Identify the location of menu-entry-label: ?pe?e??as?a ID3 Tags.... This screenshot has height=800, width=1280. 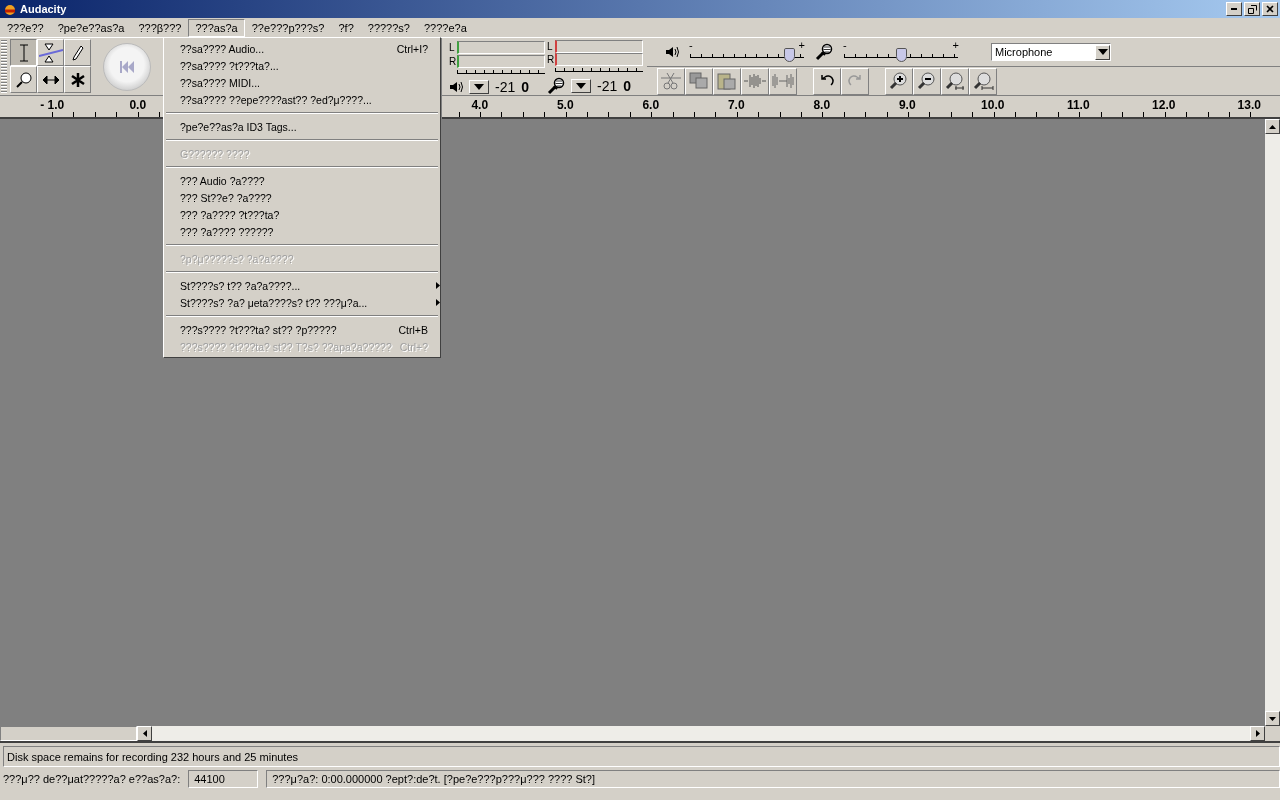
(239, 126).